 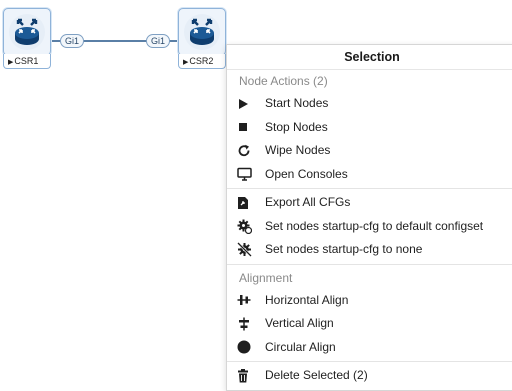 What do you see at coordinates (308, 202) in the screenshot?
I see `item-label: Export All CFGs` at bounding box center [308, 202].